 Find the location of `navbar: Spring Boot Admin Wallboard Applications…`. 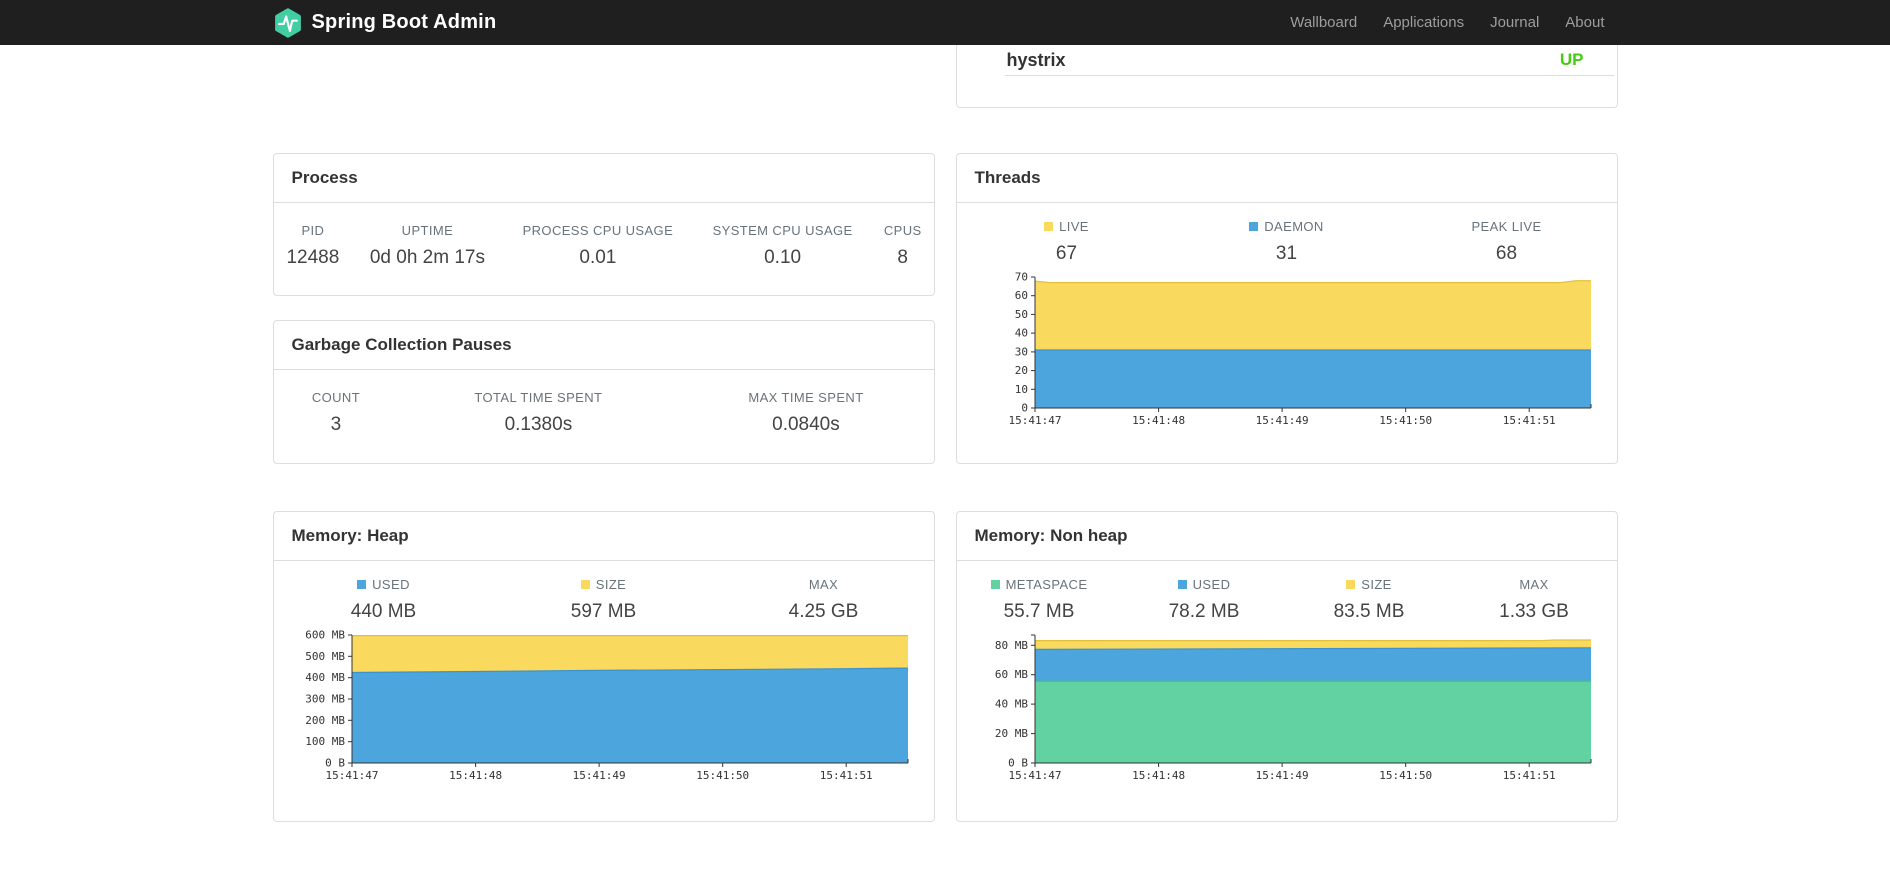

navbar: Spring Boot Admin Wallboard Applications… is located at coordinates (945, 22).